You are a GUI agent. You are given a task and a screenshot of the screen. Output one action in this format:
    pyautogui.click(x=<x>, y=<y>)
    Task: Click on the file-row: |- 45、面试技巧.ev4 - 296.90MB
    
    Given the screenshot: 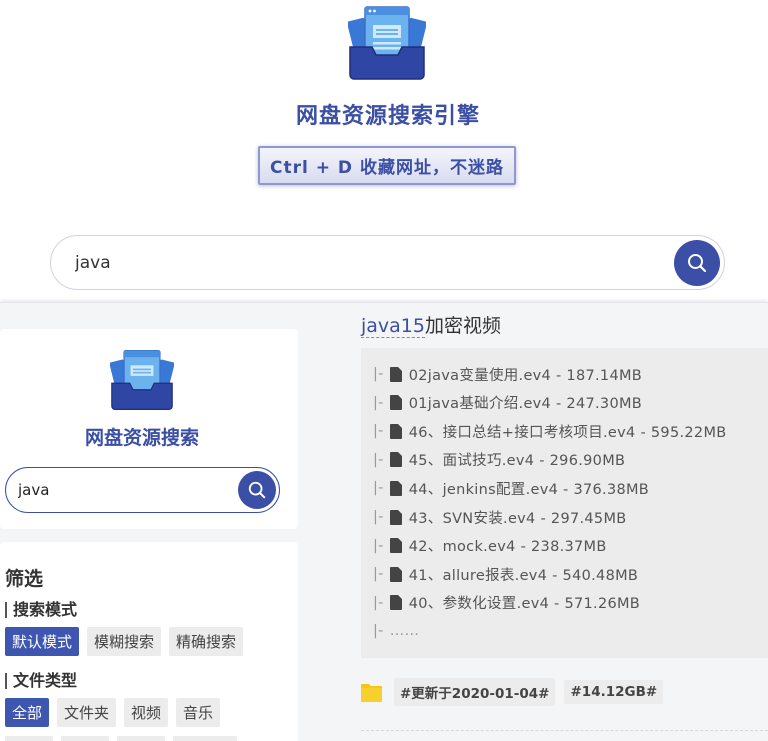 What is the action you would take?
    pyautogui.click(x=499, y=460)
    